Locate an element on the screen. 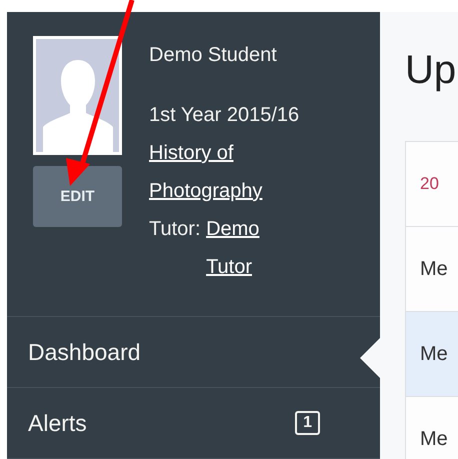 This screenshot has width=458, height=459. tutor-label: Tutor: is located at coordinates (174, 229).